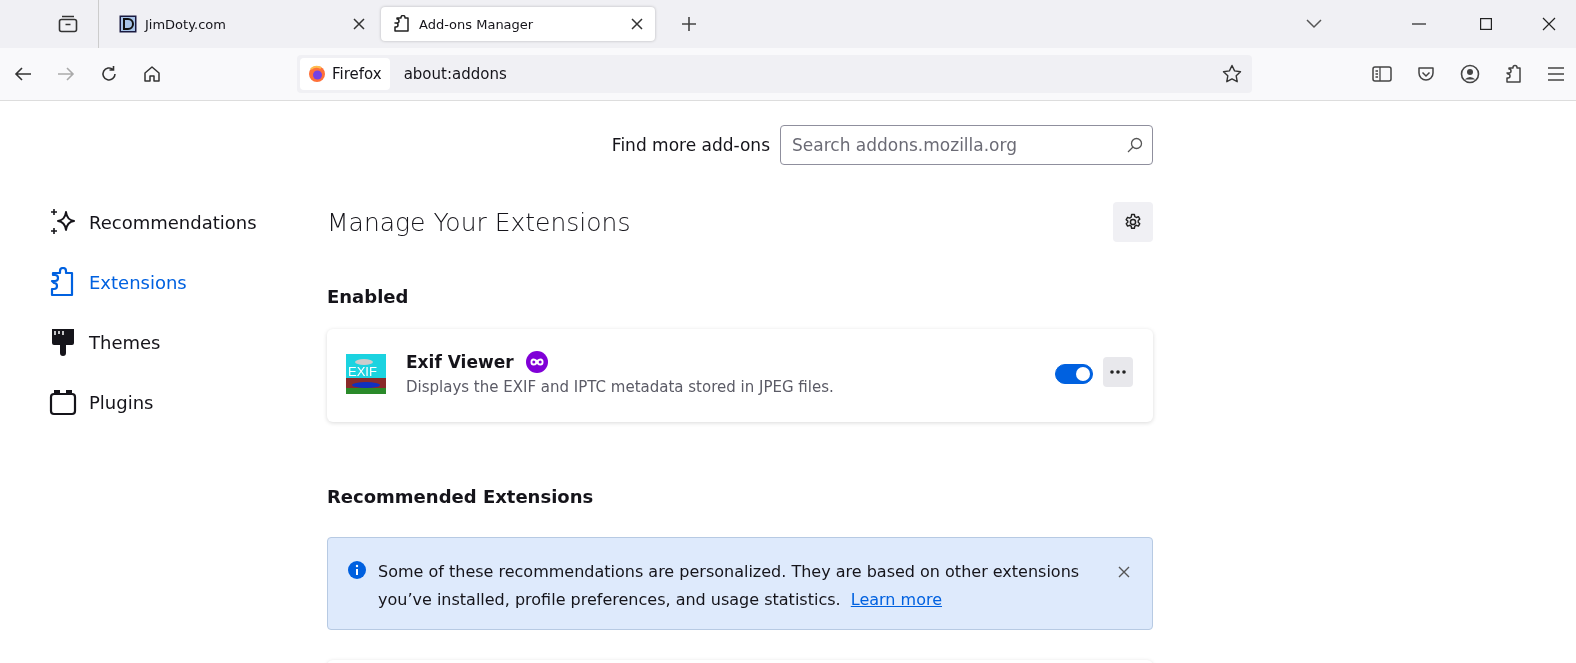 This screenshot has height=663, width=1576. What do you see at coordinates (1426, 74) in the screenshot?
I see `pocket-icon` at bounding box center [1426, 74].